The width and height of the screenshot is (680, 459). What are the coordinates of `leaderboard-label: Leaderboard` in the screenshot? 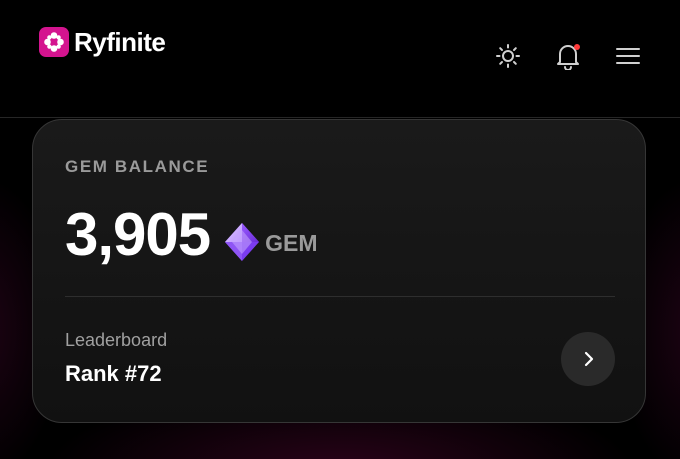 It's located at (116, 340).